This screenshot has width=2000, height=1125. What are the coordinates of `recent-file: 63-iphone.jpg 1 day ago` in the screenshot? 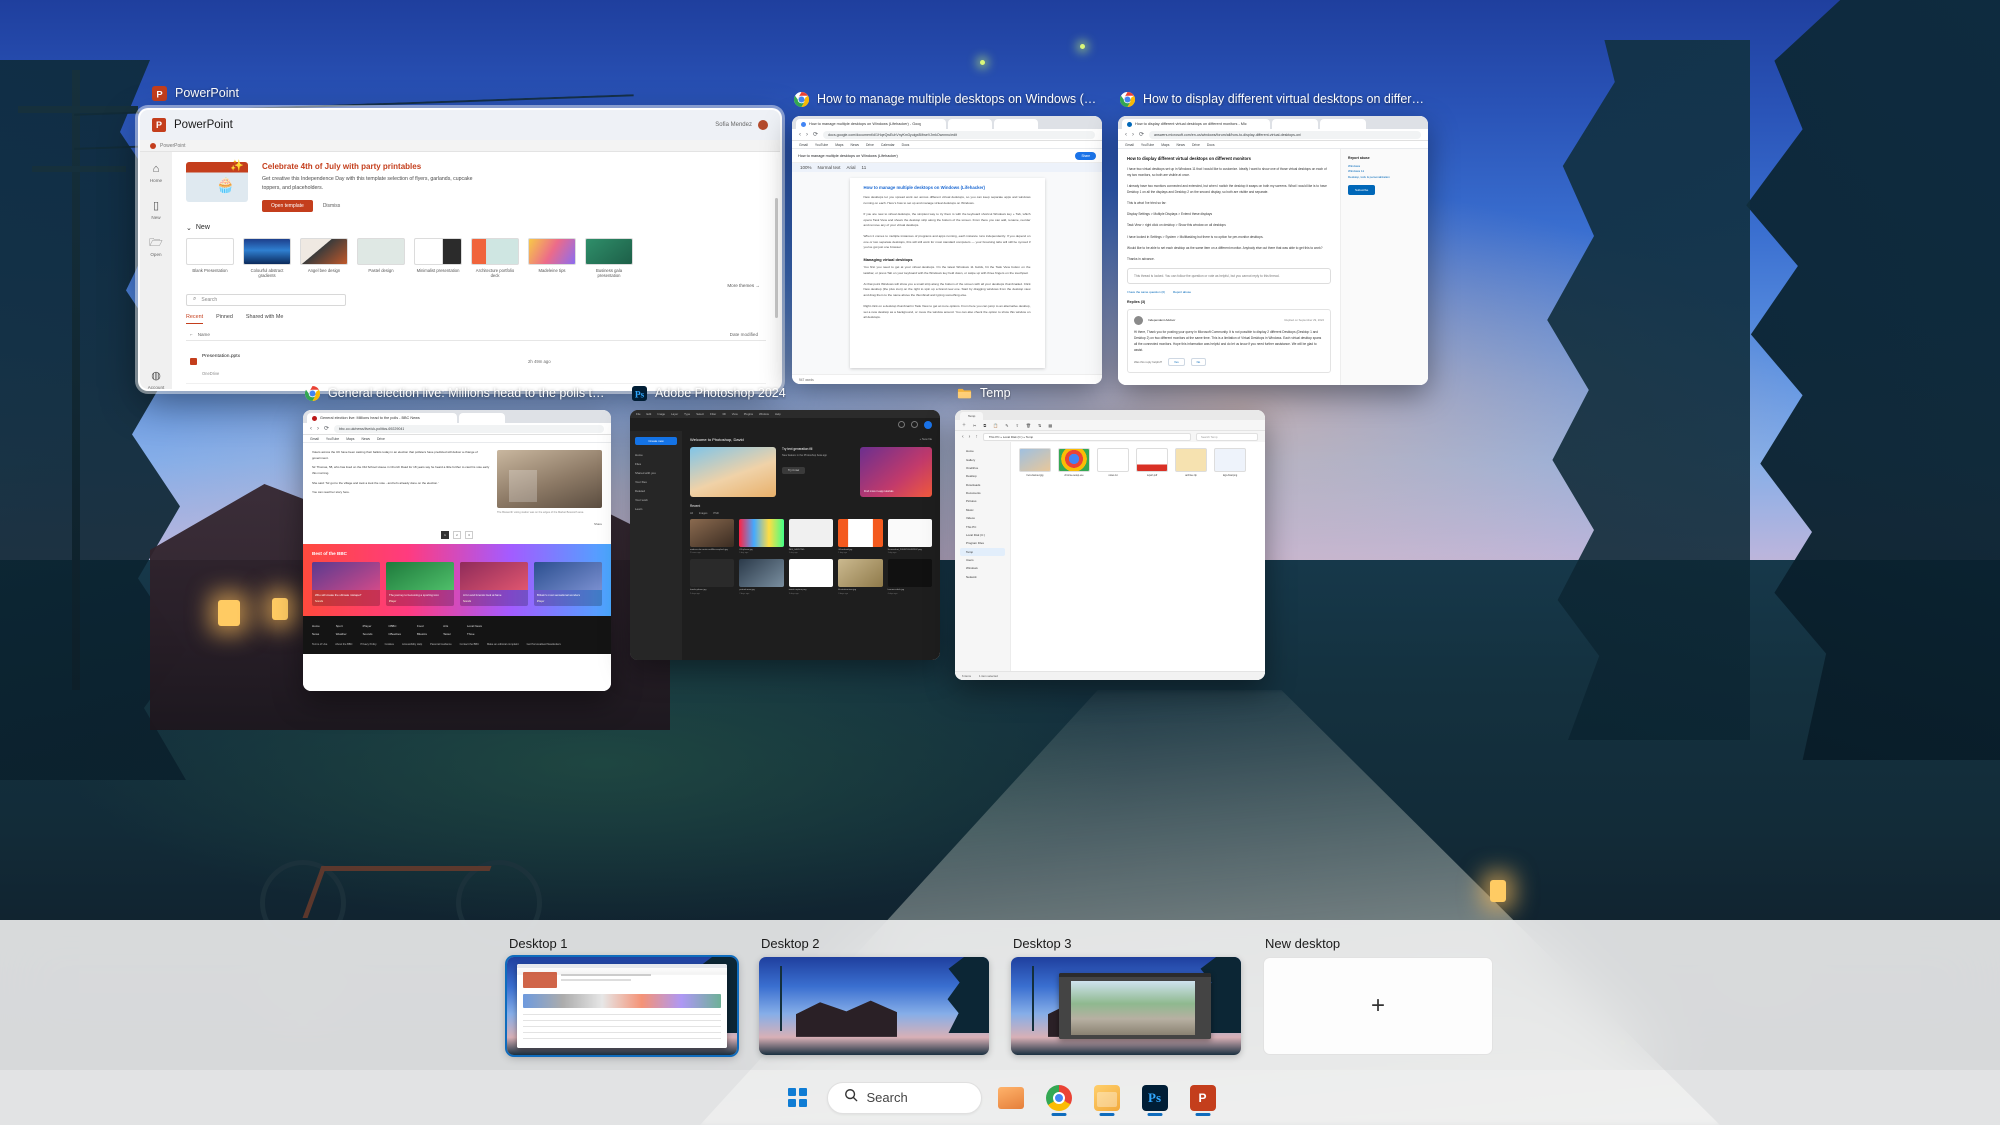 It's located at (761, 536).